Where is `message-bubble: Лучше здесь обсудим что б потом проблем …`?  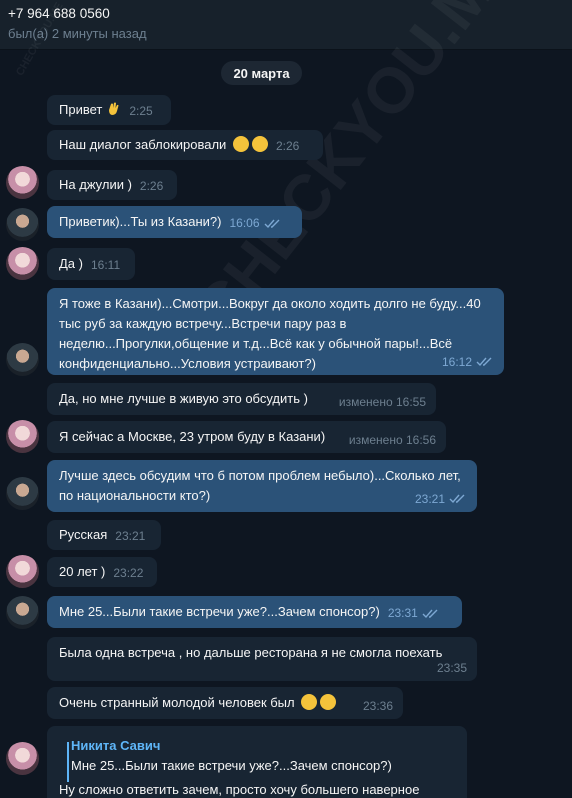 message-bubble: Лучше здесь обсудим что б потом проблем … is located at coordinates (262, 486).